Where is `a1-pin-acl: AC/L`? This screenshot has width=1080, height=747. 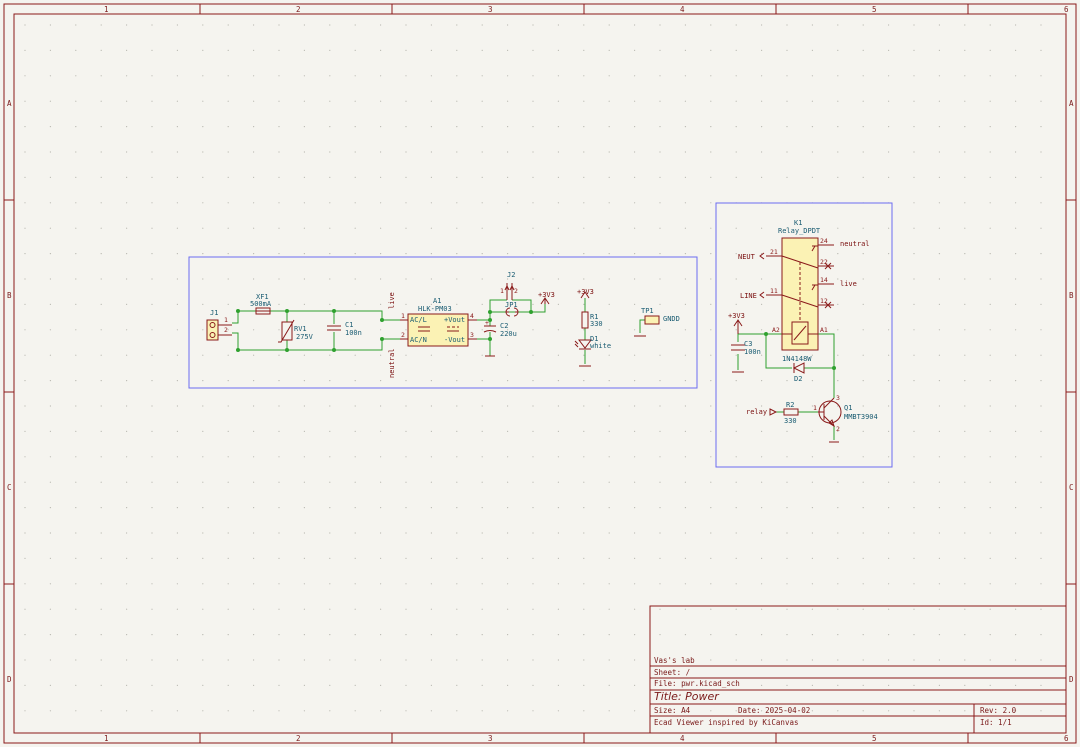
a1-pin-acl: AC/L is located at coordinates (418, 320).